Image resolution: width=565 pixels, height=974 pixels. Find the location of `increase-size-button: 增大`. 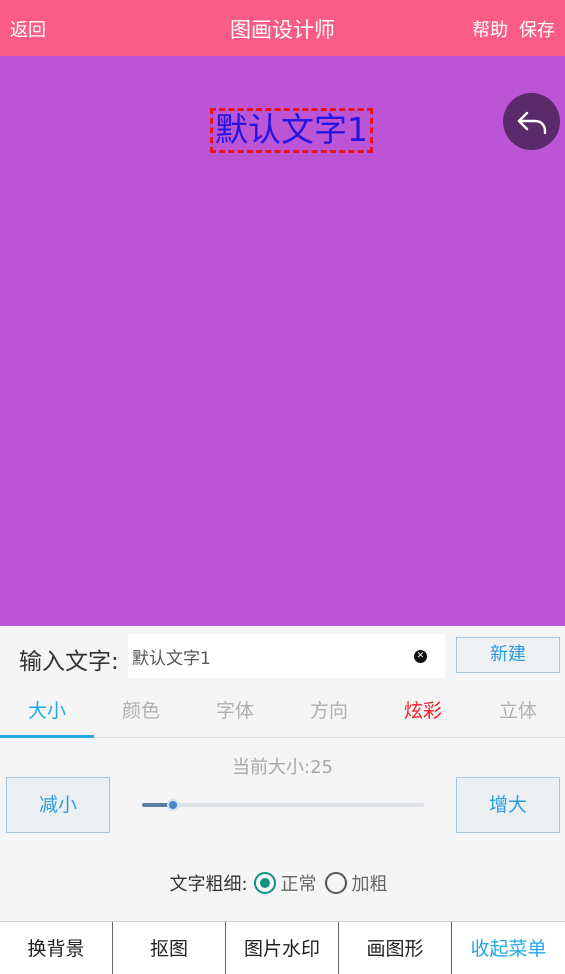

increase-size-button: 增大 is located at coordinates (508, 805).